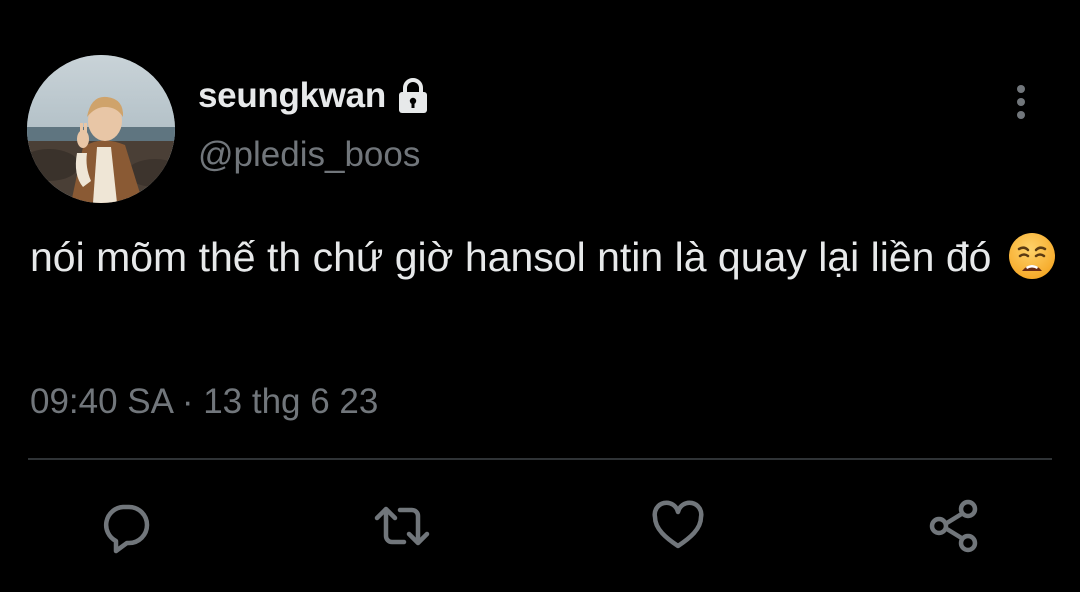 This screenshot has height=592, width=1080. I want to click on share-icon, so click(953, 526).